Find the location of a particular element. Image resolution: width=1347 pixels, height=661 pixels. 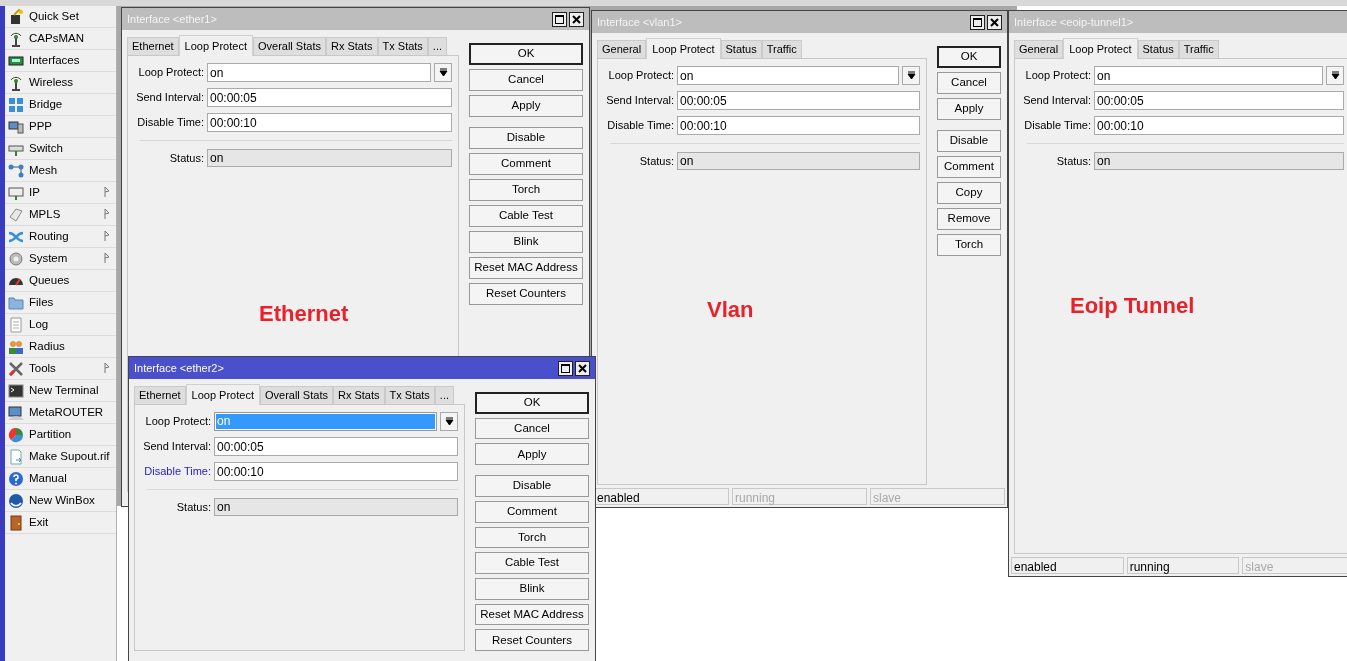

antenna-icon is located at coordinates (16, 38).